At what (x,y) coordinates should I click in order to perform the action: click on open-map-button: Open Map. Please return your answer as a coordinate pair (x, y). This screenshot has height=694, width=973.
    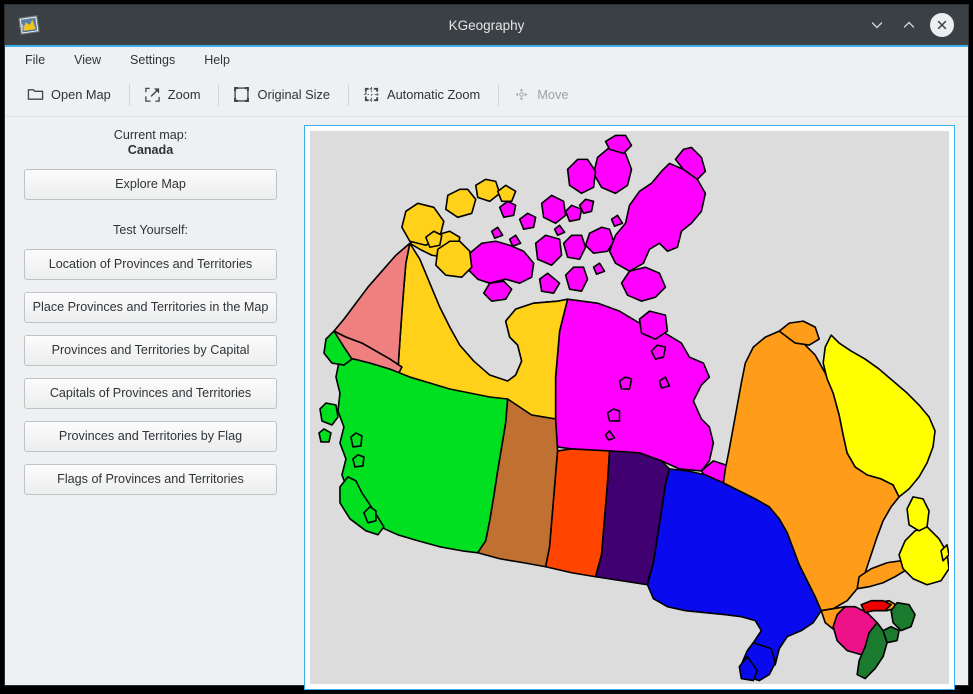
    Looking at the image, I should click on (71, 94).